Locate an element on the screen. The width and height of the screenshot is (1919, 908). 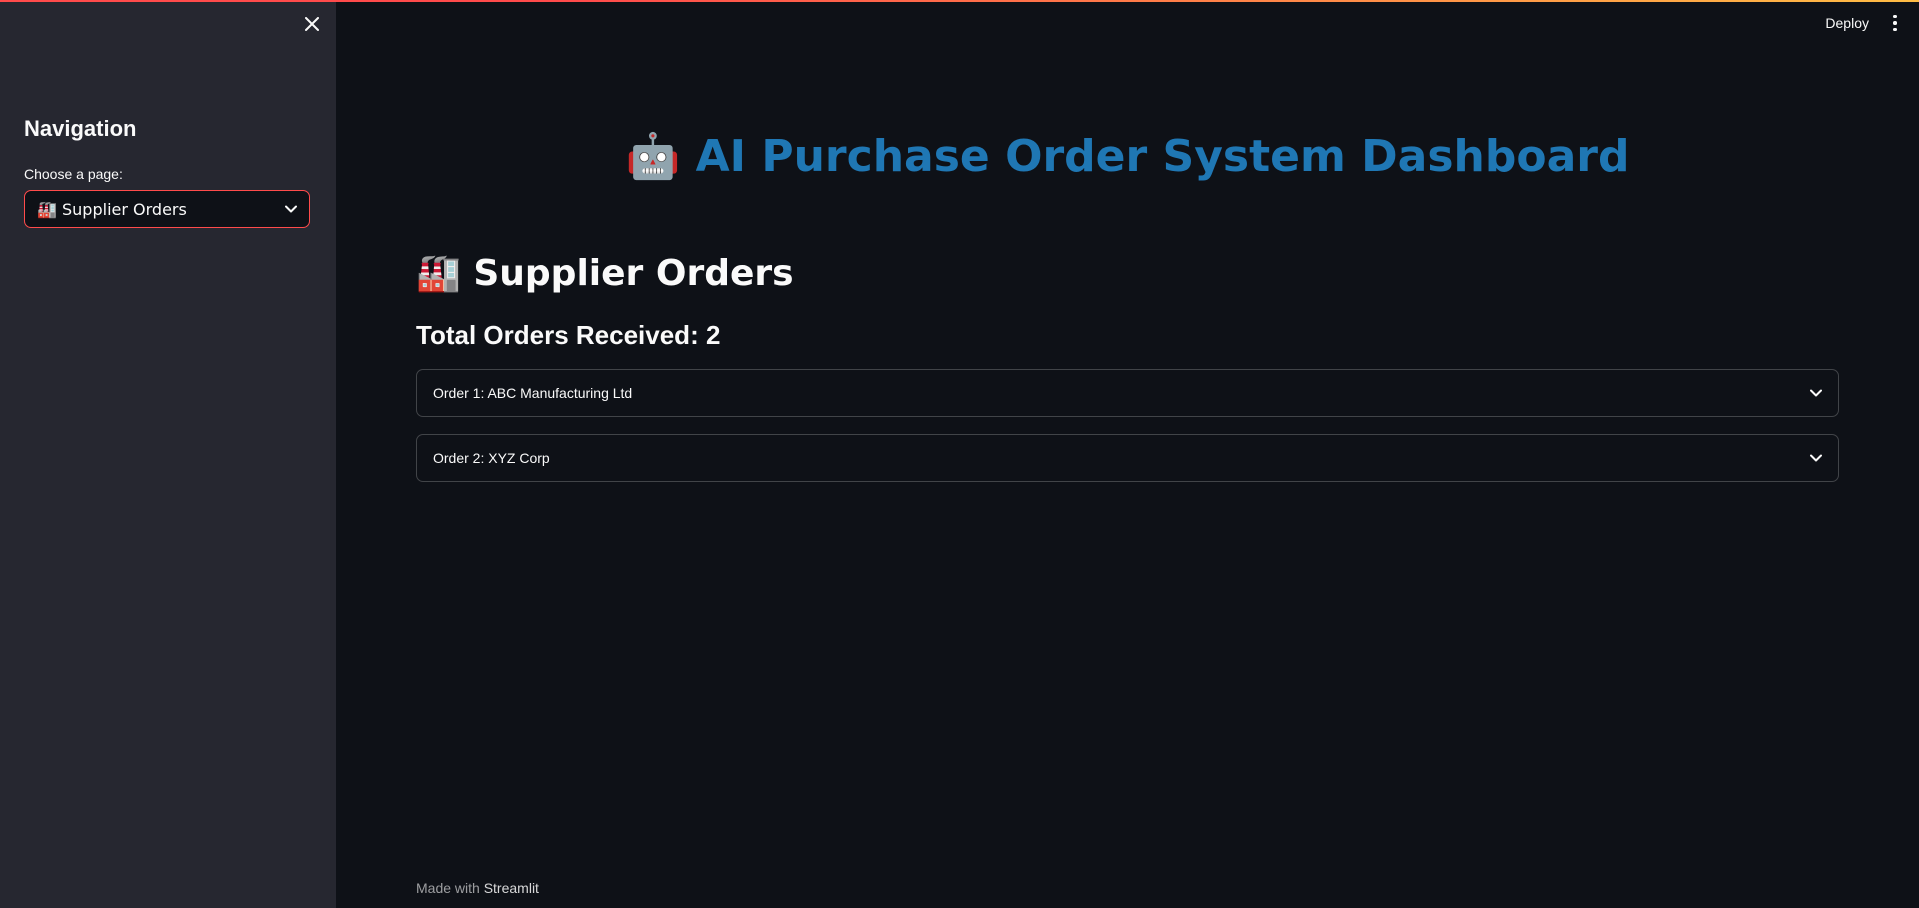
close-sidebar-button is located at coordinates (312, 24).